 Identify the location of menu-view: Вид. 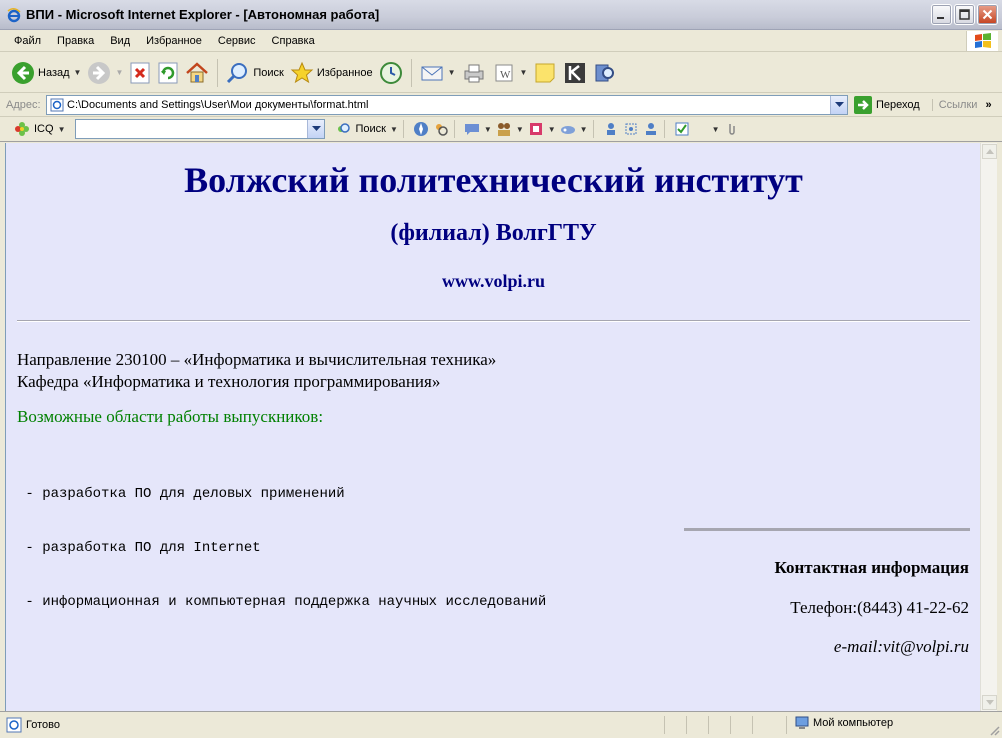
(120, 41).